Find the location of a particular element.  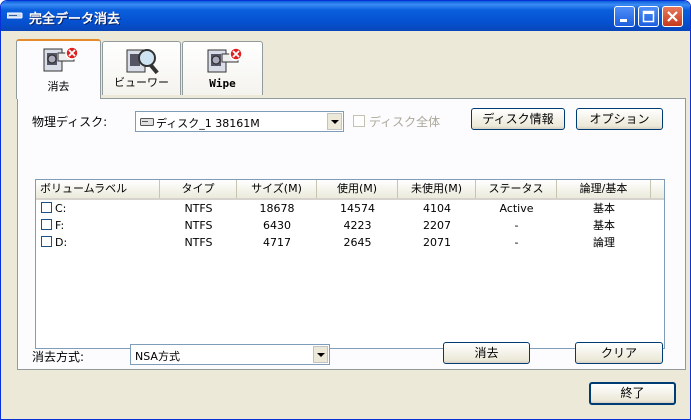

col-type: タイプ is located at coordinates (198, 189).